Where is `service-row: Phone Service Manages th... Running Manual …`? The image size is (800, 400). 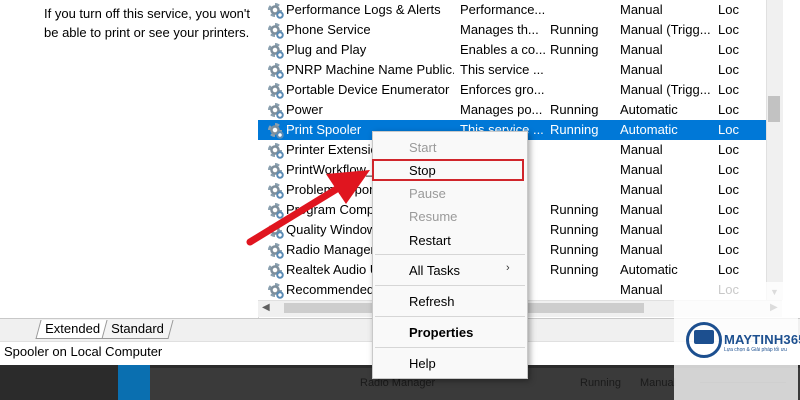 service-row: Phone Service Manages th... Running Manual … is located at coordinates (512, 30).